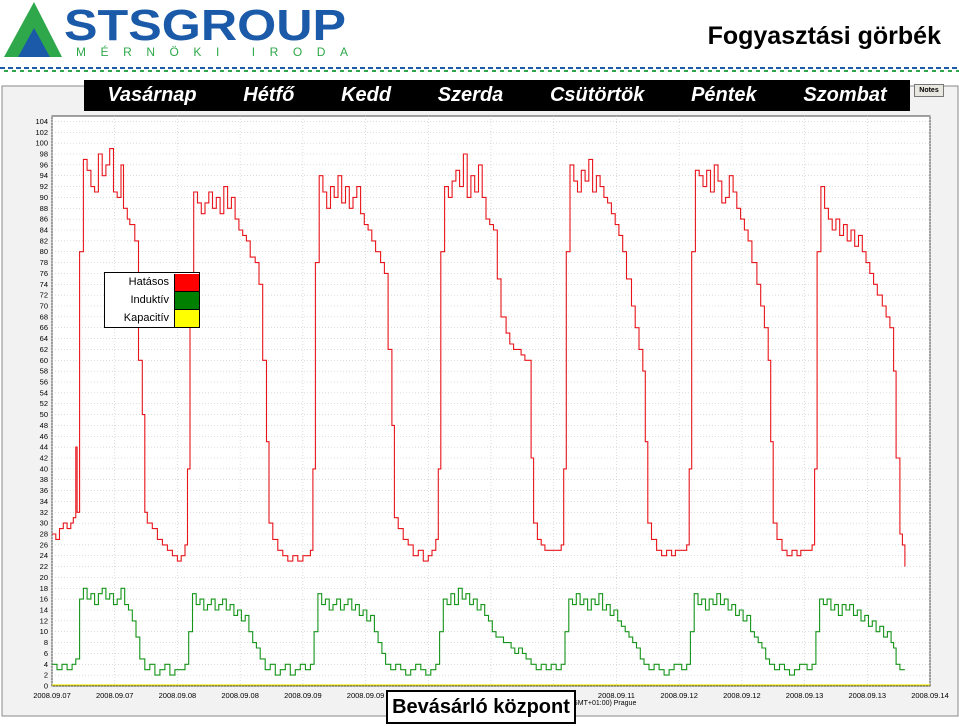 The height and width of the screenshot is (726, 959). I want to click on legend-label: Induktív, so click(149, 300).